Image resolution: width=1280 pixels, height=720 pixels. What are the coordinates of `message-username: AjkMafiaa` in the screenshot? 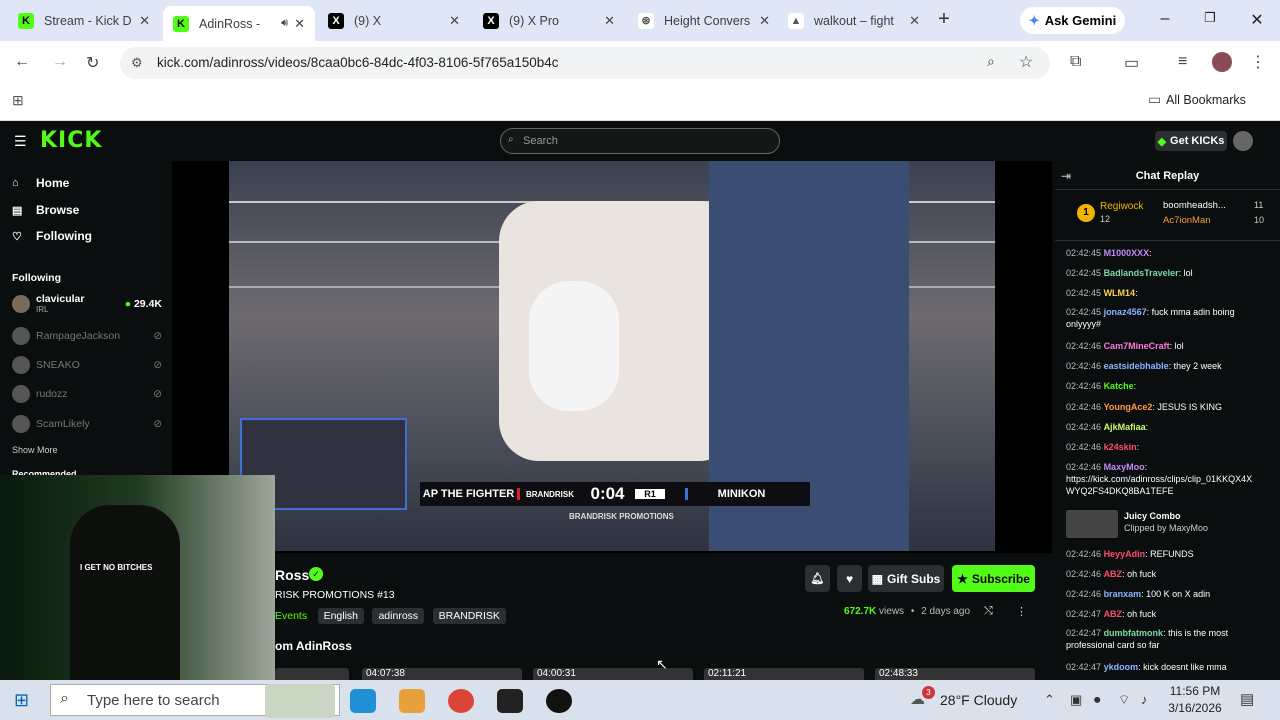 It's located at (1125, 427).